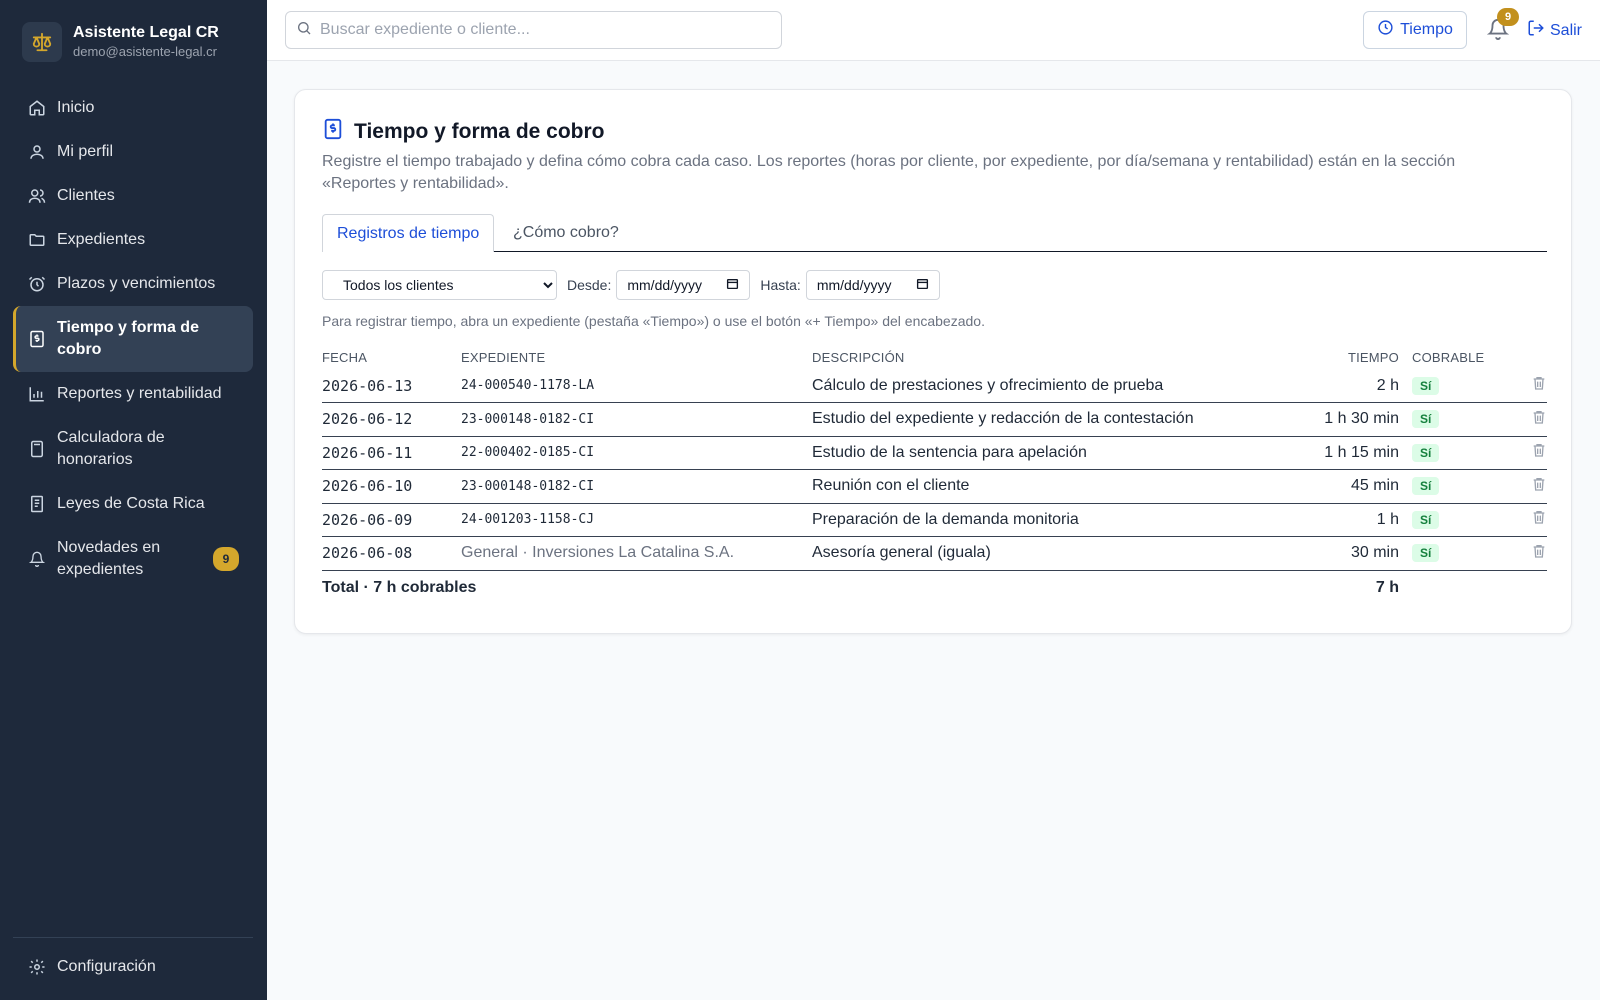 The width and height of the screenshot is (1600, 1000). What do you see at coordinates (139, 393) in the screenshot?
I see `sidebar-item-label: Reportes y rentabilidad` at bounding box center [139, 393].